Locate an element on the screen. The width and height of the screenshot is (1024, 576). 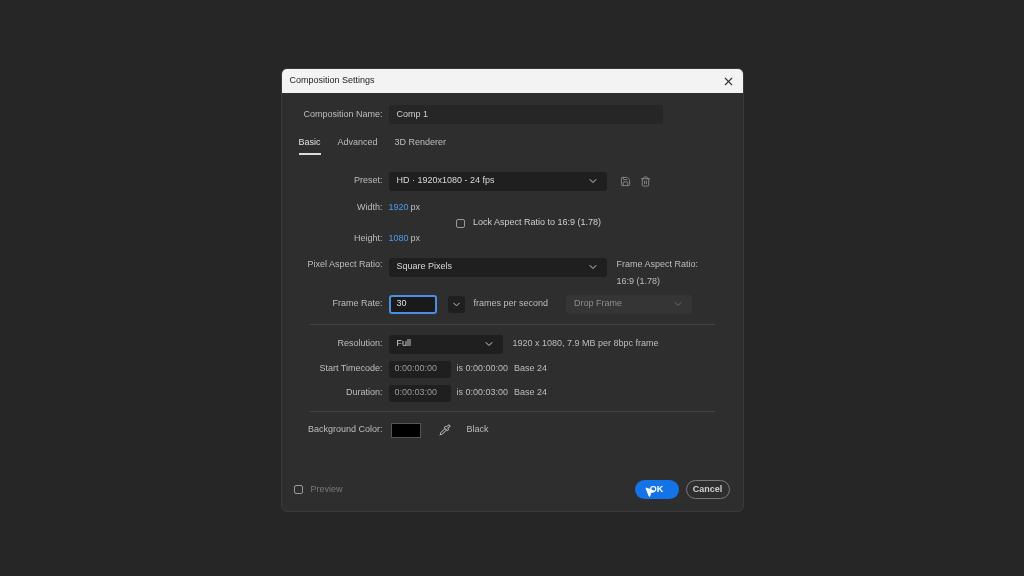
color-name: Black is located at coordinates (477, 430).